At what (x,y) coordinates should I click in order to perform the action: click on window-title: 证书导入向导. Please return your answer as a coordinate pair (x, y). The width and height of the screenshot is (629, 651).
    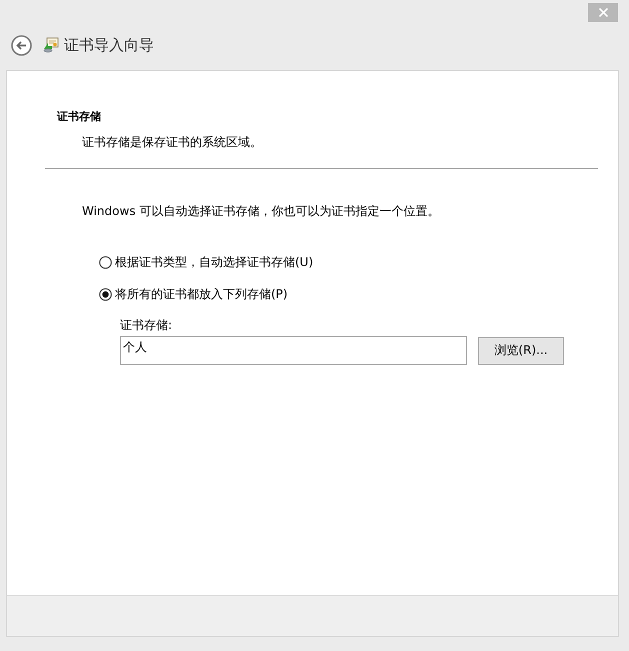
    Looking at the image, I should click on (109, 45).